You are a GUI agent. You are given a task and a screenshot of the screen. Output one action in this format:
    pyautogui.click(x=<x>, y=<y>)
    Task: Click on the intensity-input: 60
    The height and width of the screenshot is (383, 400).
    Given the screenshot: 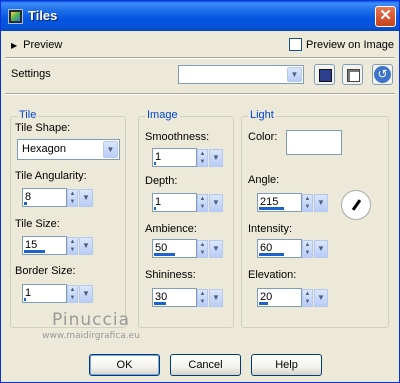 What is the action you would take?
    pyautogui.click(x=279, y=248)
    